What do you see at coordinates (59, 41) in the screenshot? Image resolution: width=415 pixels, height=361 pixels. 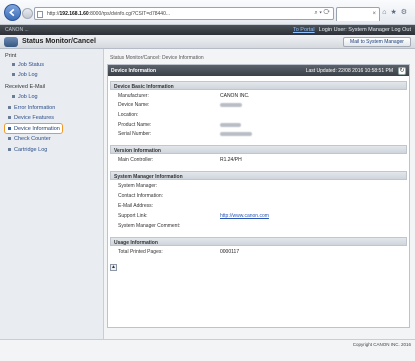 I see `page-title: Status Monitor/Cancel` at bounding box center [59, 41].